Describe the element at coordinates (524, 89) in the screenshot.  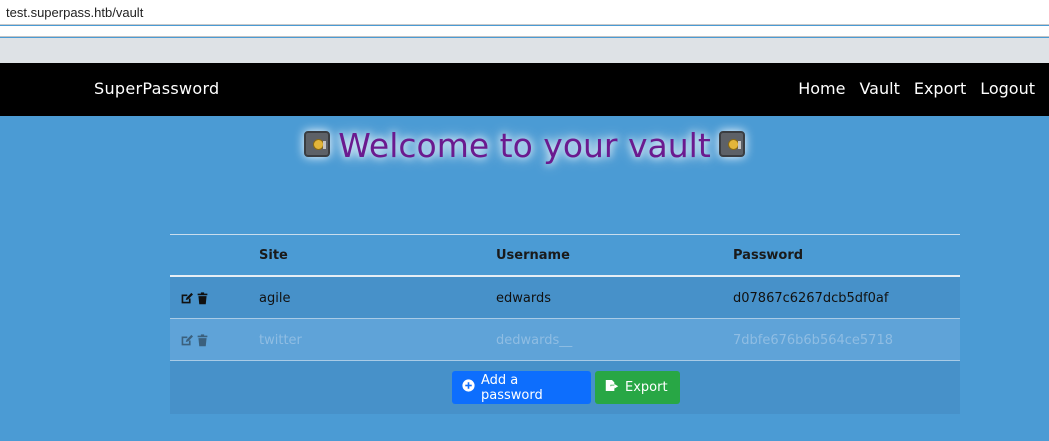
I see `navbar: SuperPassword Home Vault Export Logout` at that location.